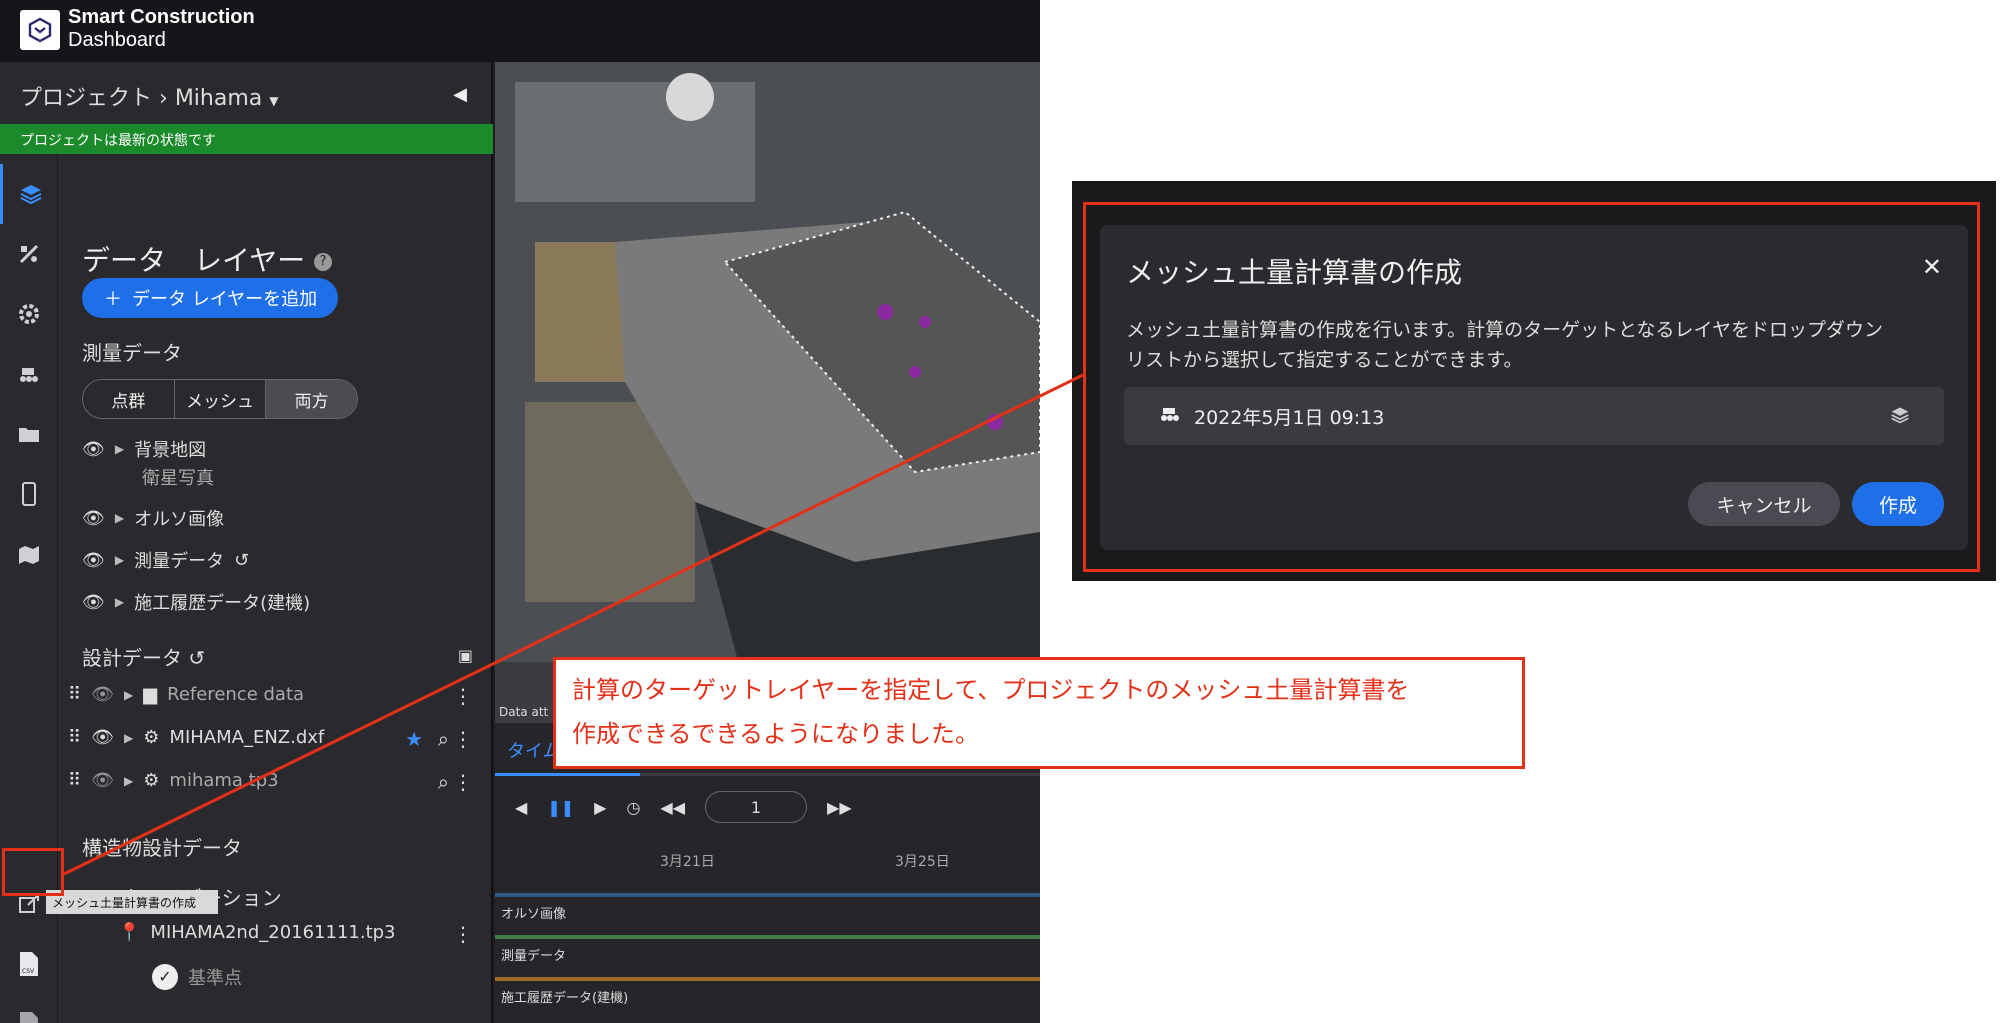 This screenshot has width=2000, height=1023. I want to click on gear-icon, so click(29, 314).